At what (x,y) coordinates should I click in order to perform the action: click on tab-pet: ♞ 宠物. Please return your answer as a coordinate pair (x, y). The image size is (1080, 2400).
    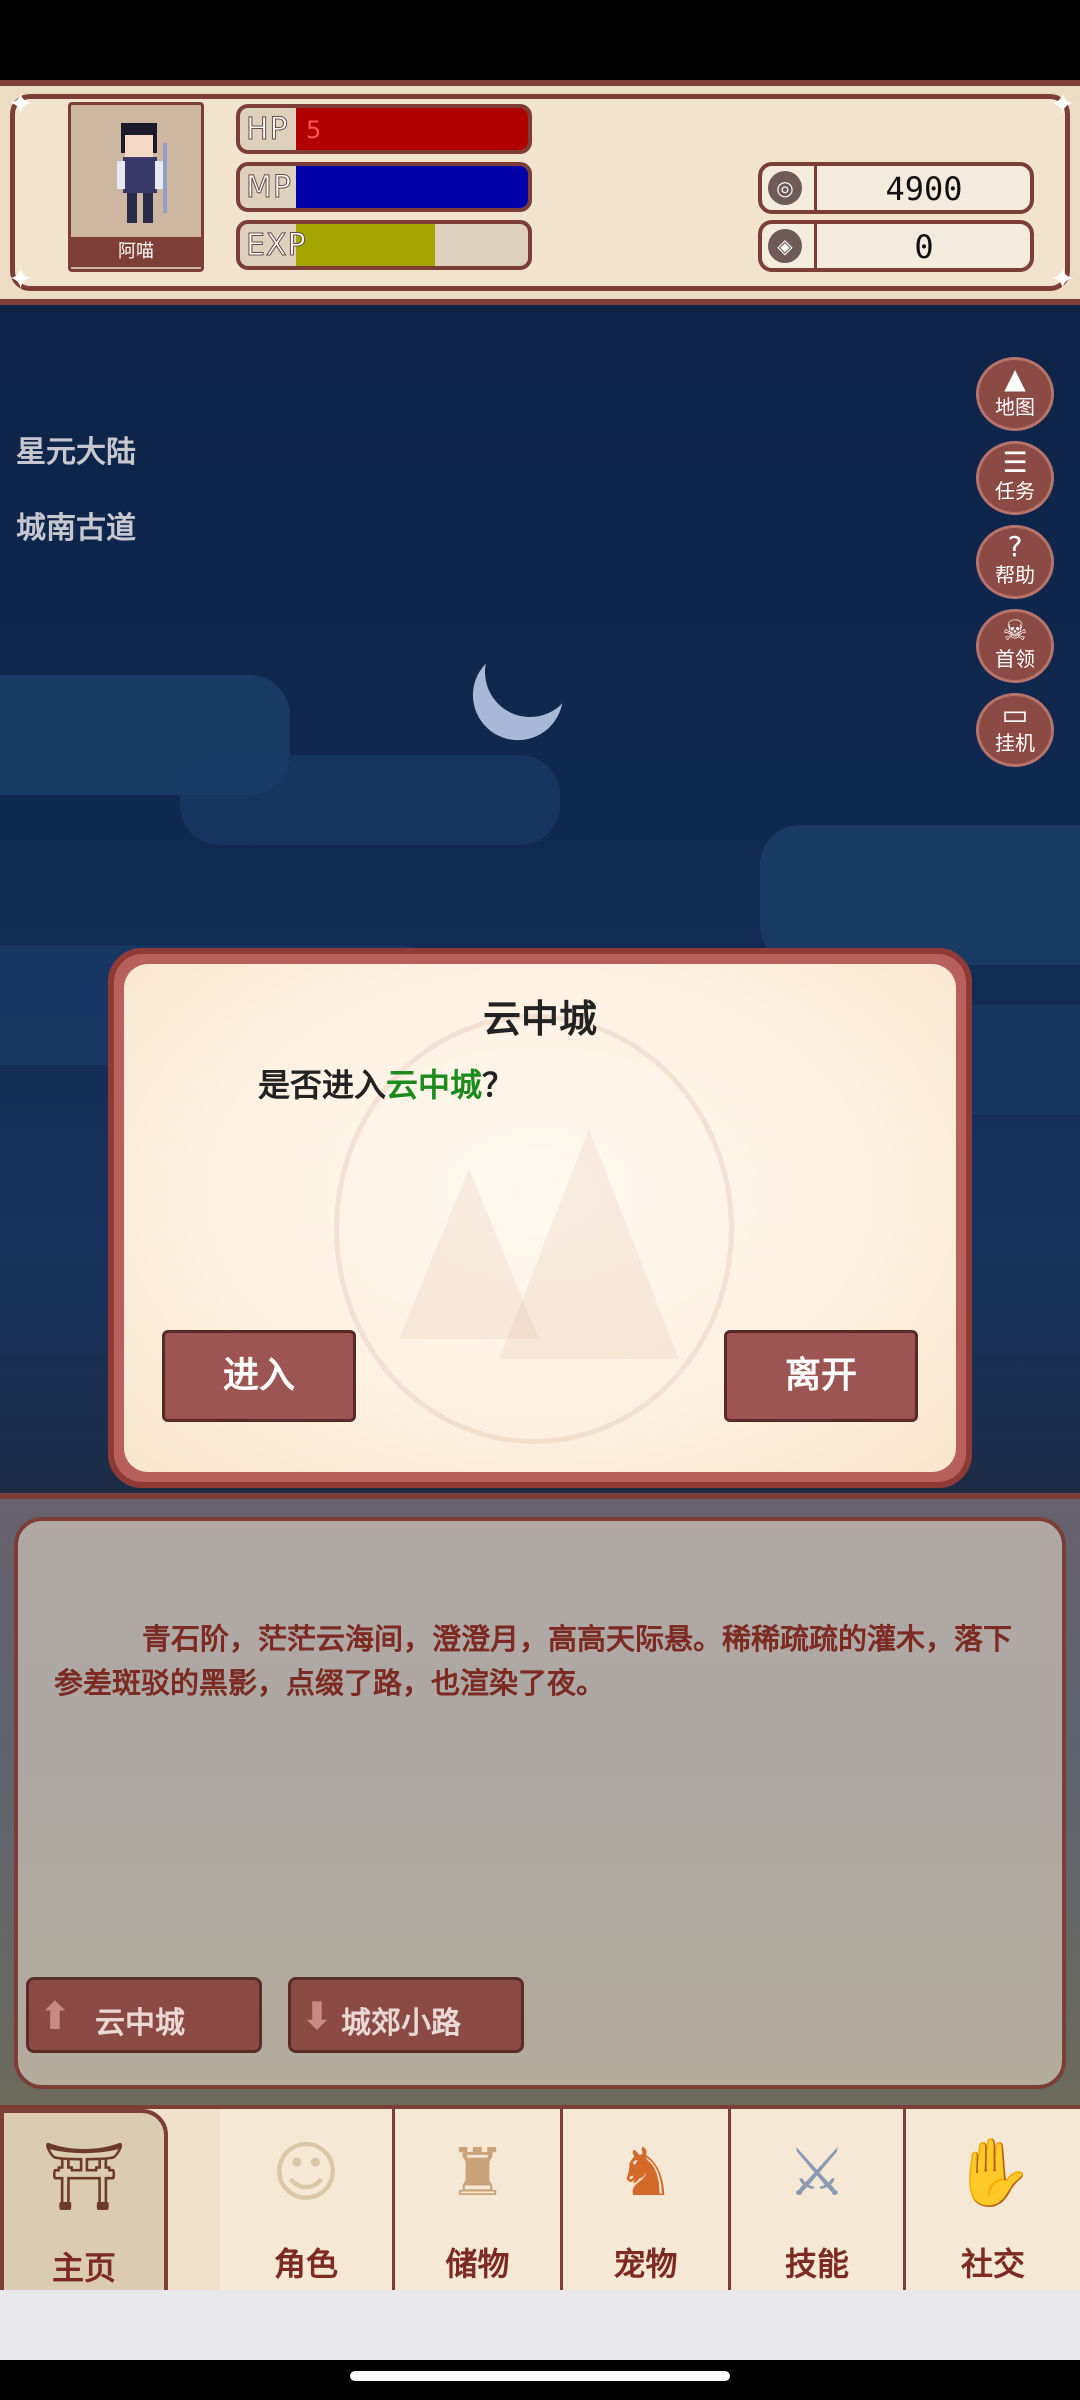
    Looking at the image, I should click on (647, 2201).